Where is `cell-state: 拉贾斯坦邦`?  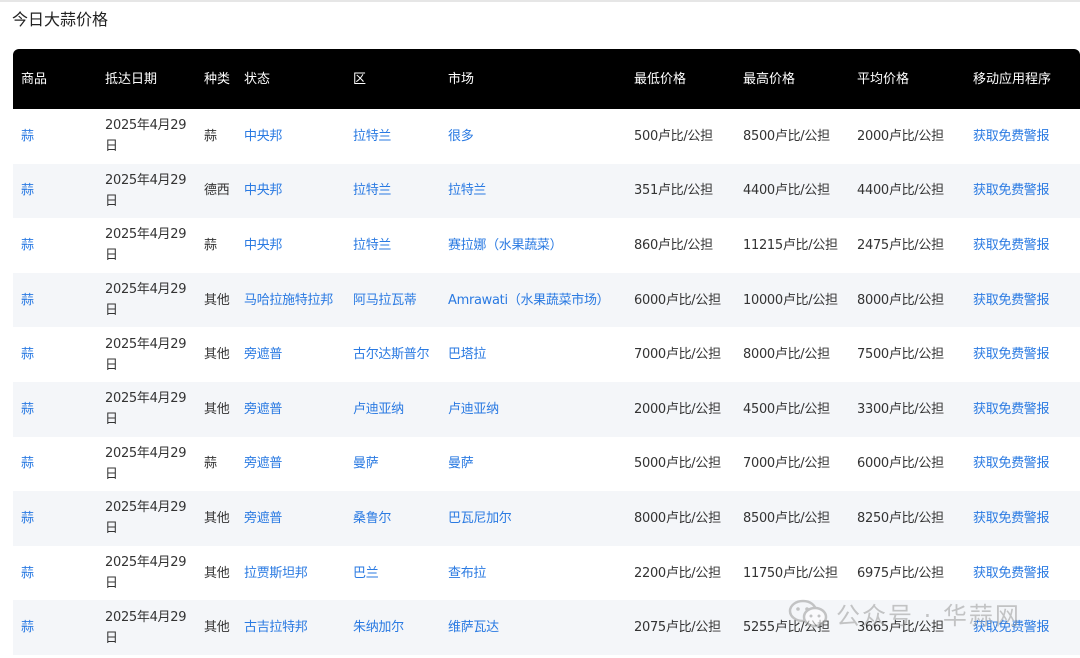
cell-state: 拉贾斯坦邦 is located at coordinates (290, 573).